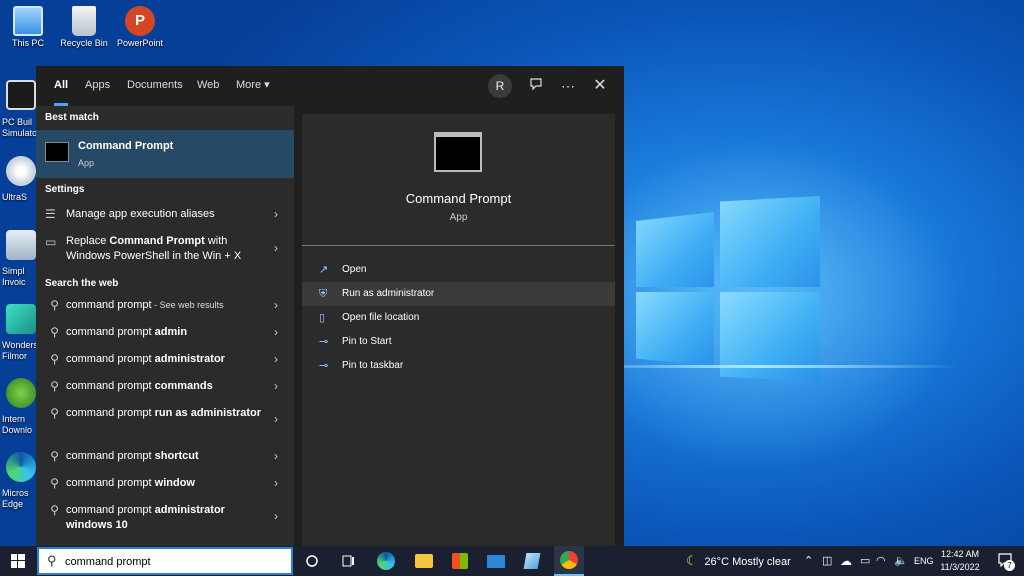 The width and height of the screenshot is (1024, 576). What do you see at coordinates (139, 386) in the screenshot?
I see `web-search-label: command prompt commands` at bounding box center [139, 386].